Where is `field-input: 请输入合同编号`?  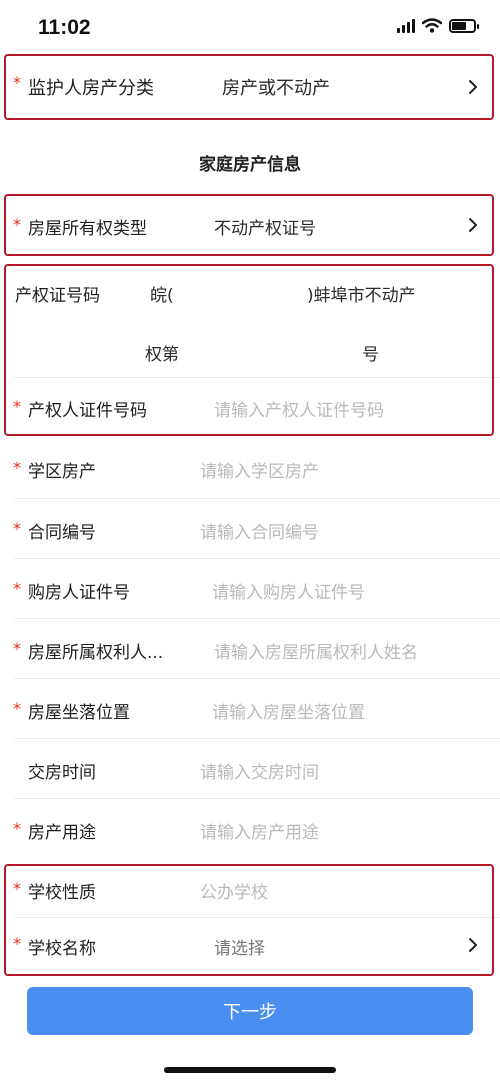
field-input: 请输入合同编号 is located at coordinates (259, 530).